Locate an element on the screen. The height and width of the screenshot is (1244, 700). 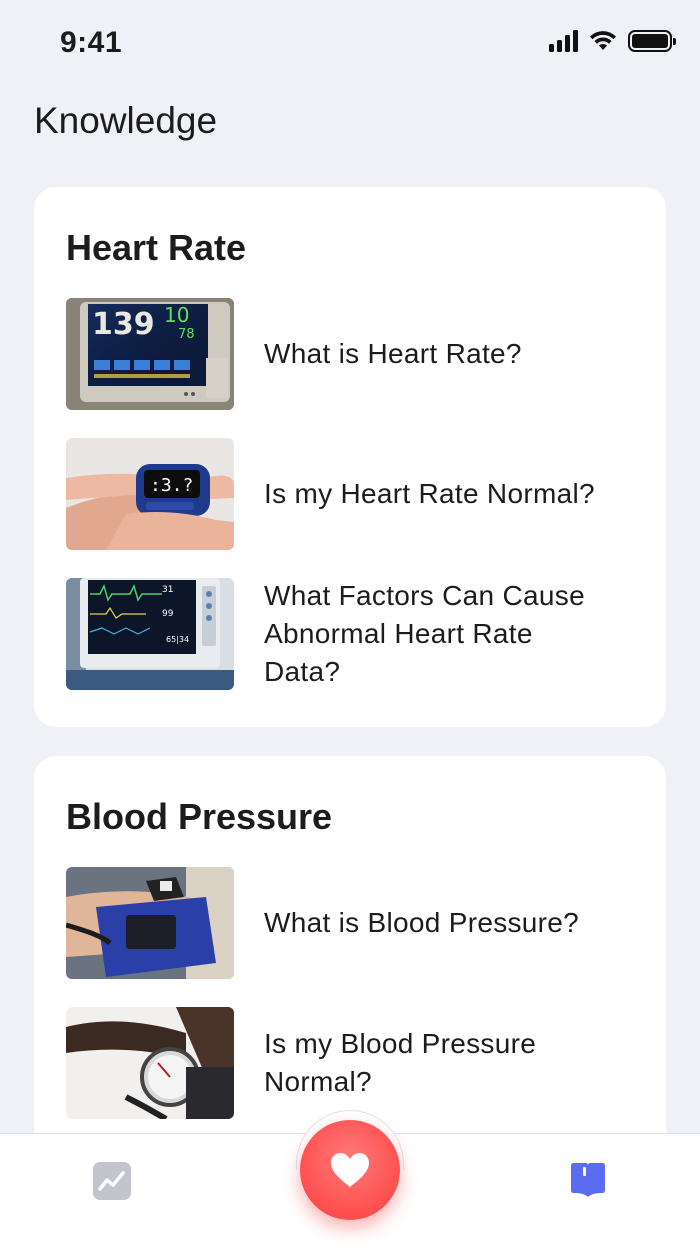
article-item: Is my Blood Pressure Normal? is located at coordinates (351, 1063).